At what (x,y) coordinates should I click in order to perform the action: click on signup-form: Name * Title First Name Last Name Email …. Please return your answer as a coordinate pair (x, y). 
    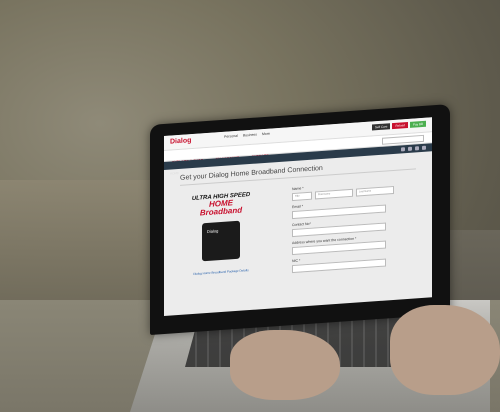
    Looking at the image, I should click on (357, 224).